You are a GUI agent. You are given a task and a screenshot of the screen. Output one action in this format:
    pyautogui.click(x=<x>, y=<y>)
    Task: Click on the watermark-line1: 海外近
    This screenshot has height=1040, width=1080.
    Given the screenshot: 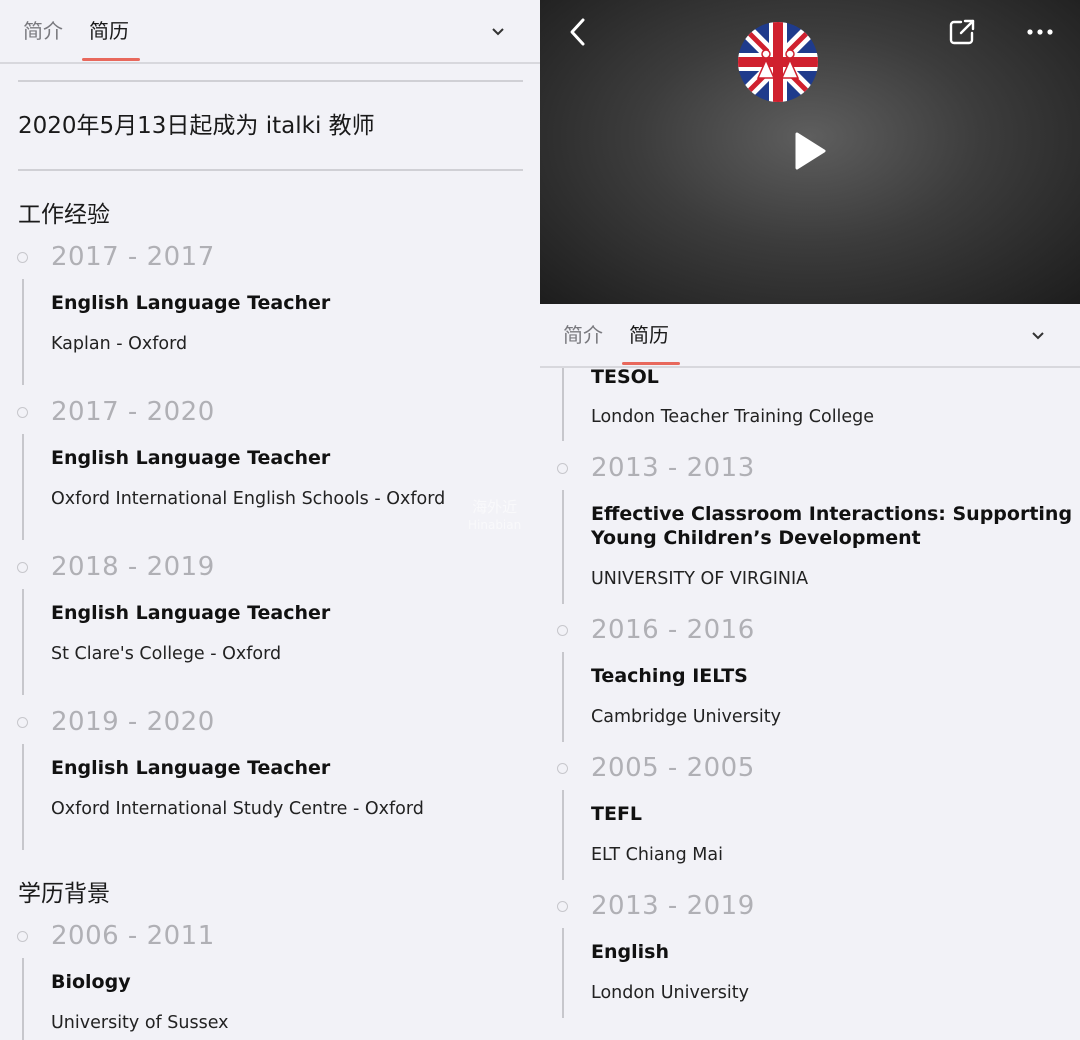 What is the action you would take?
    pyautogui.click(x=495, y=507)
    